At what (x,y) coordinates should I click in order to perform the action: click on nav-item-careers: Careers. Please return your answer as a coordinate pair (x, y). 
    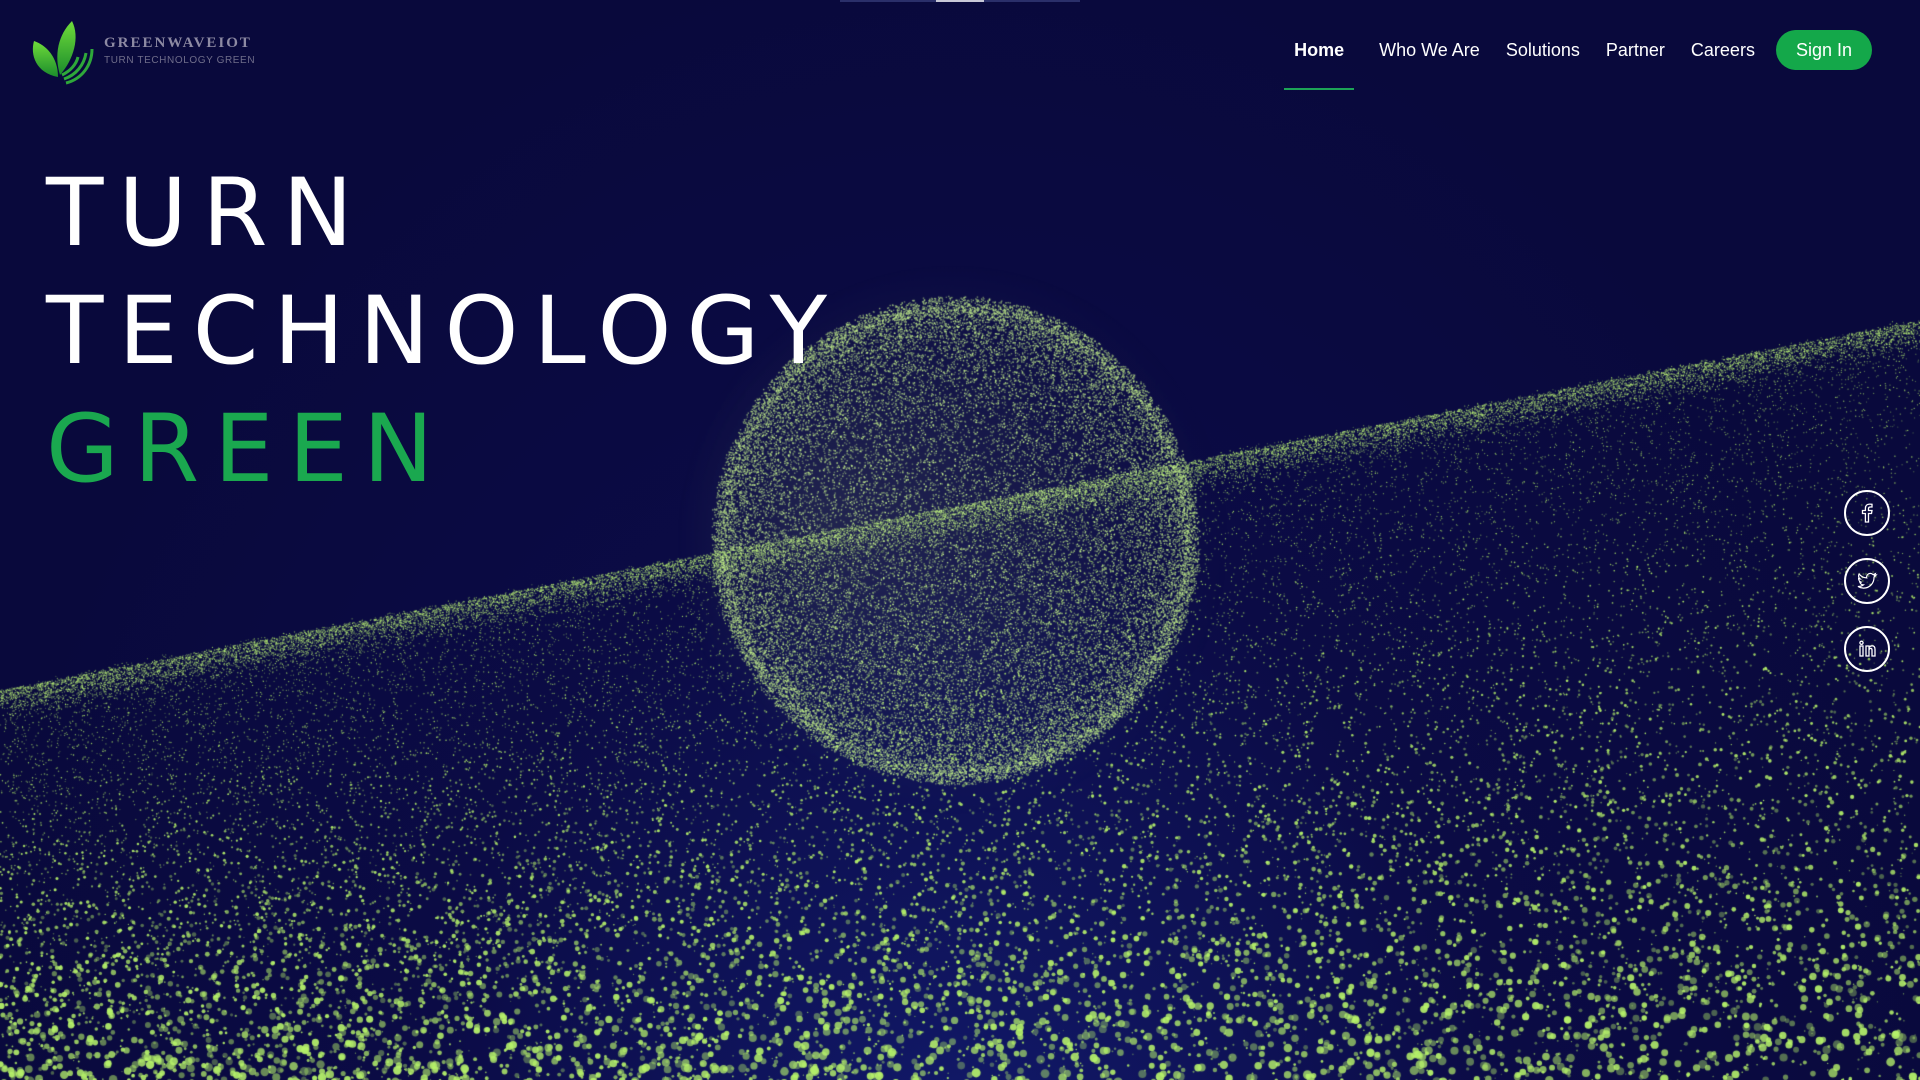
    Looking at the image, I should click on (1723, 50).